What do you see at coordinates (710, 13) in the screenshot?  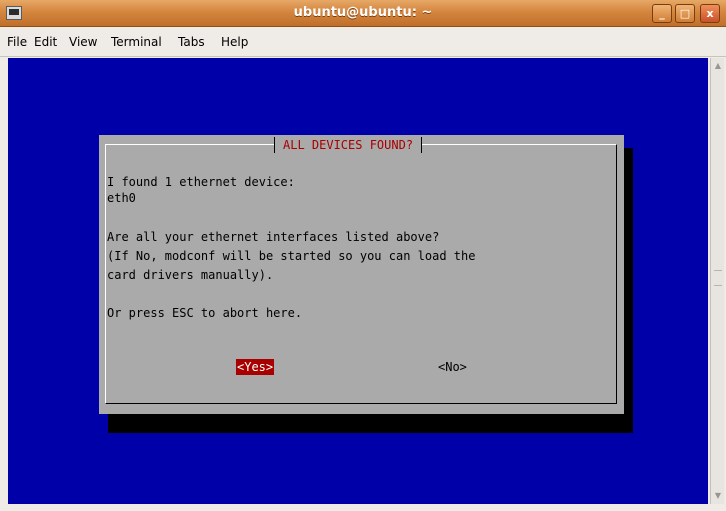 I see `close-button: x` at bounding box center [710, 13].